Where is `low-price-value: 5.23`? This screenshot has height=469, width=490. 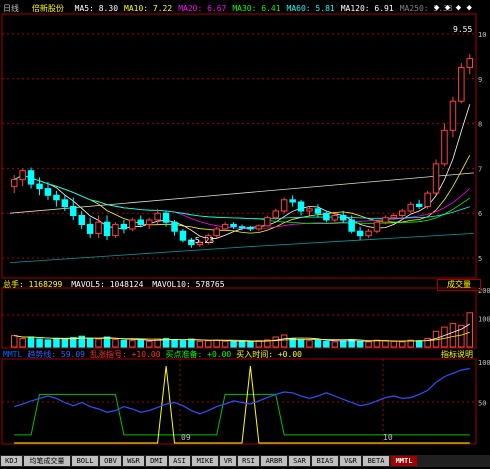
low-price-value: 5.23 is located at coordinates (204, 240).